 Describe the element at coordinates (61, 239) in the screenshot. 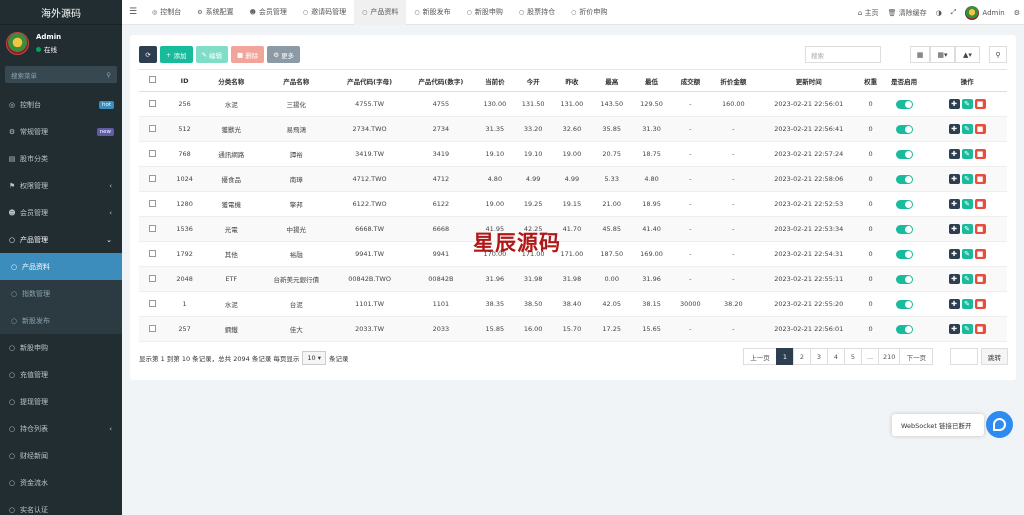

I see `sidebar-item: ○ 产品管理 ⌄` at that location.